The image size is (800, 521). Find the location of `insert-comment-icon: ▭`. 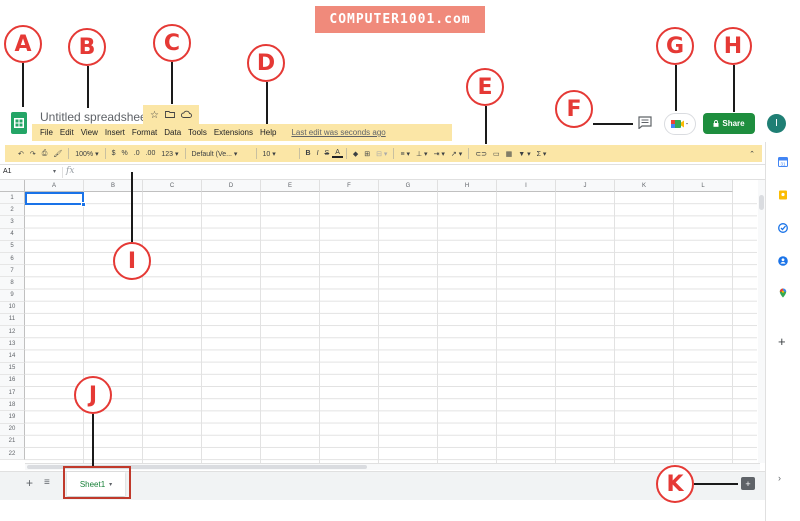

insert-comment-icon: ▭ is located at coordinates (496, 154).